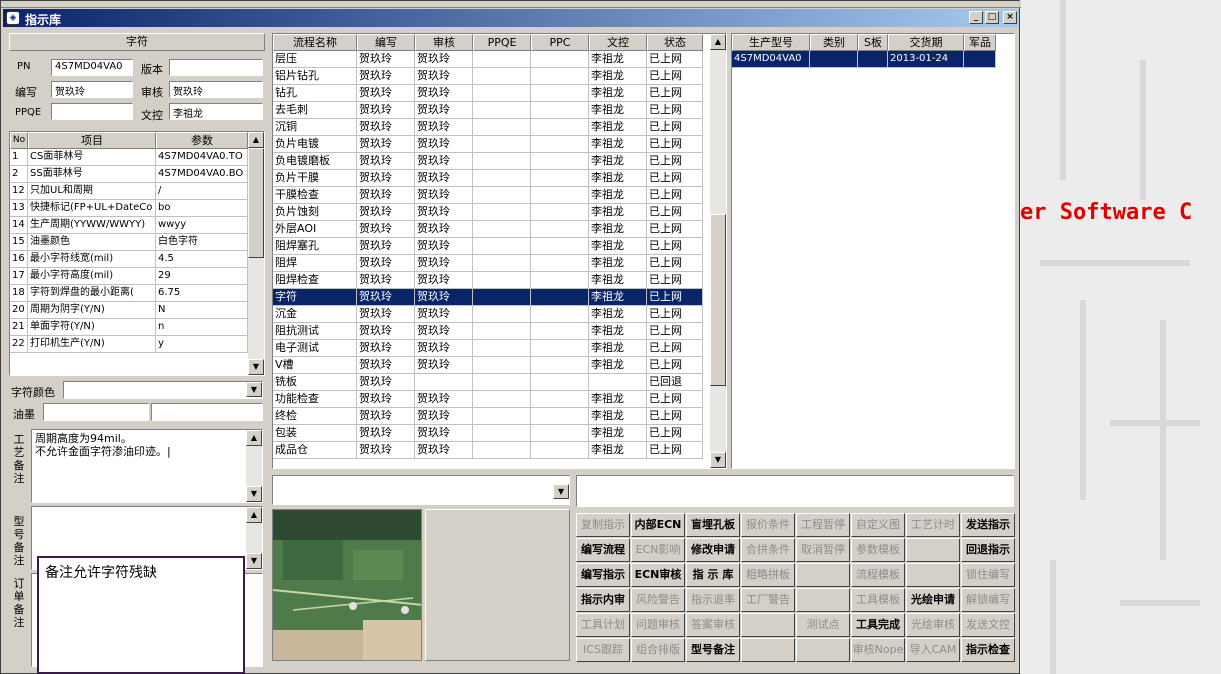  Describe the element at coordinates (713, 625) in the screenshot. I see `action-button: 答案审核` at that location.